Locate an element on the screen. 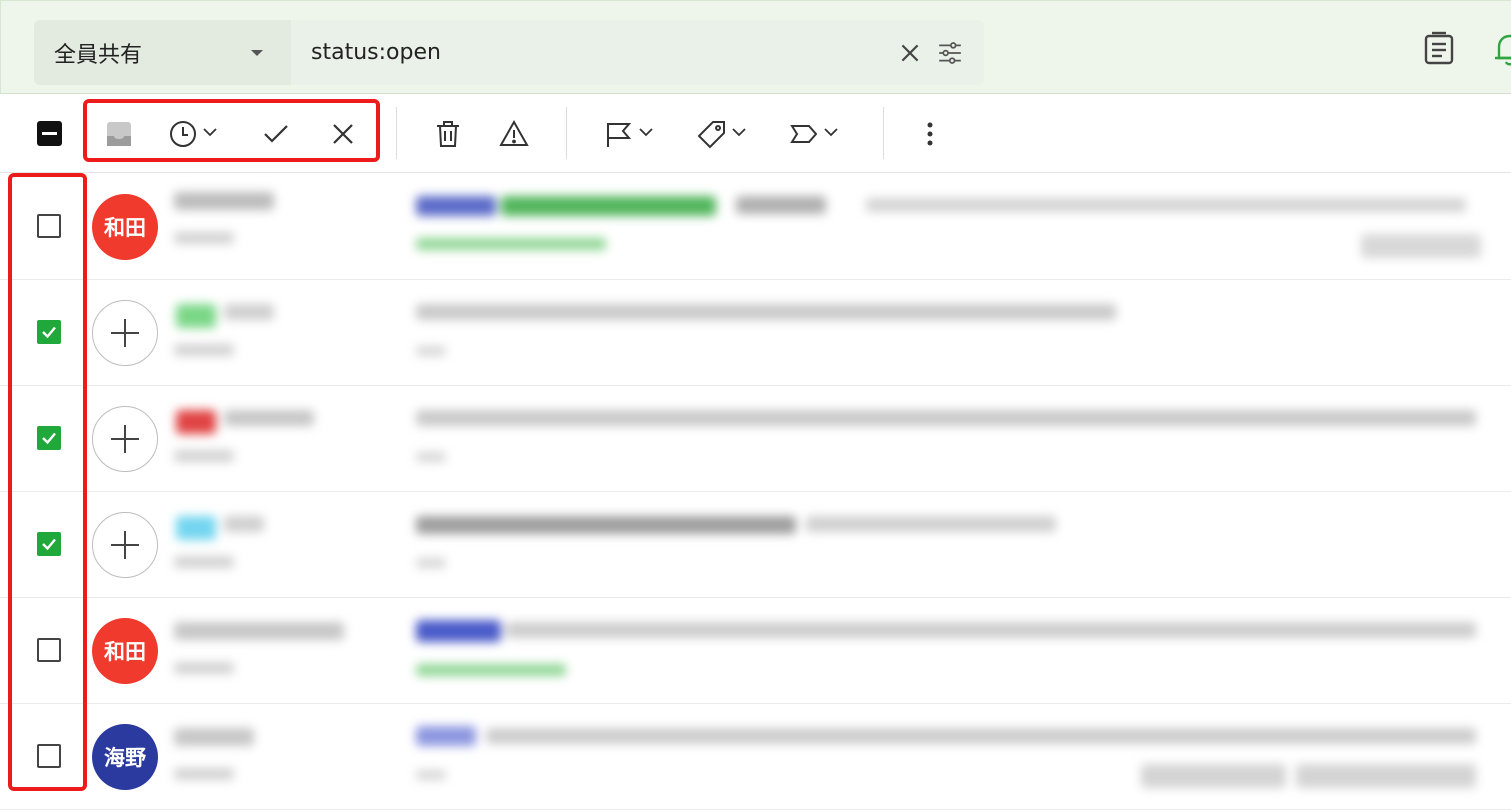 The height and width of the screenshot is (810, 1511). table-row: 海野 is located at coordinates (755, 757).